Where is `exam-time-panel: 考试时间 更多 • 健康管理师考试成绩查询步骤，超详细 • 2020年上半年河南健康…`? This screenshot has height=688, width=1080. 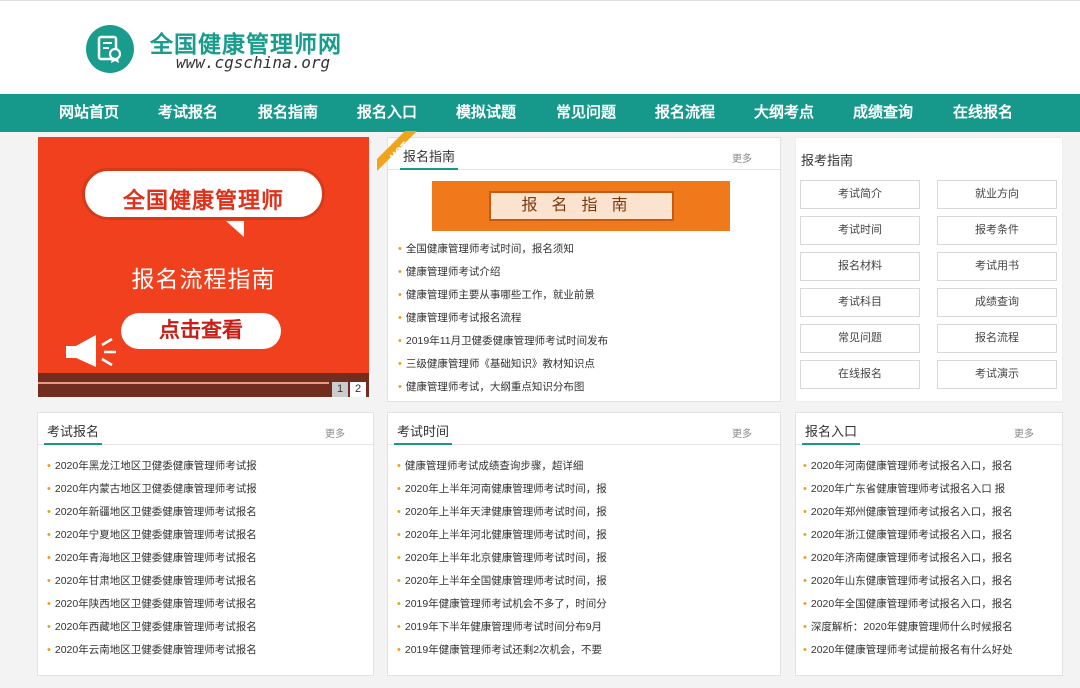 exam-time-panel: 考试时间 更多 • 健康管理师考试成绩查询步骤，超详细 • 2020年上半年河南健康… is located at coordinates (584, 544).